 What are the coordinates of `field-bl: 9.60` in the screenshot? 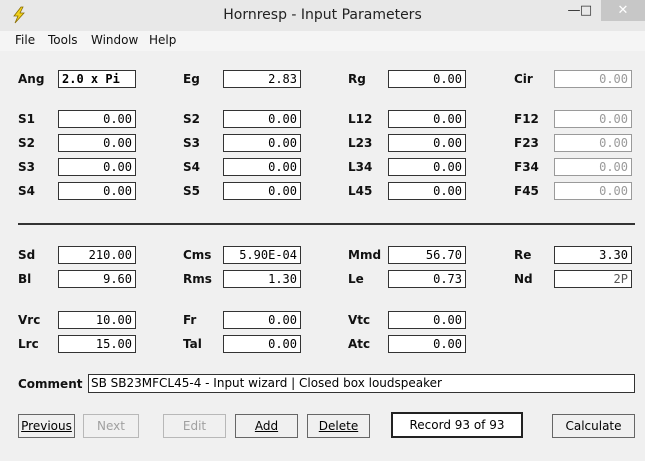 It's located at (97, 279).